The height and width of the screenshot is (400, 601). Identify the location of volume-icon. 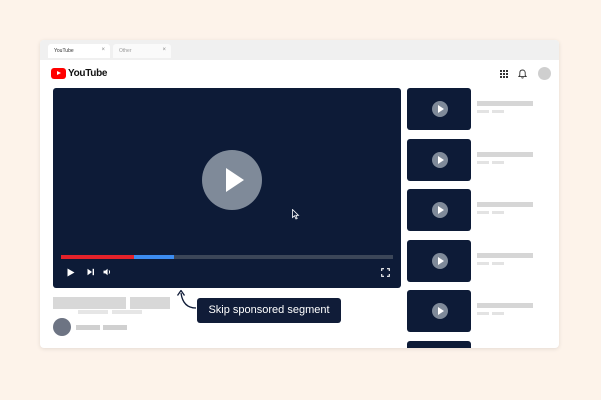
(107, 272).